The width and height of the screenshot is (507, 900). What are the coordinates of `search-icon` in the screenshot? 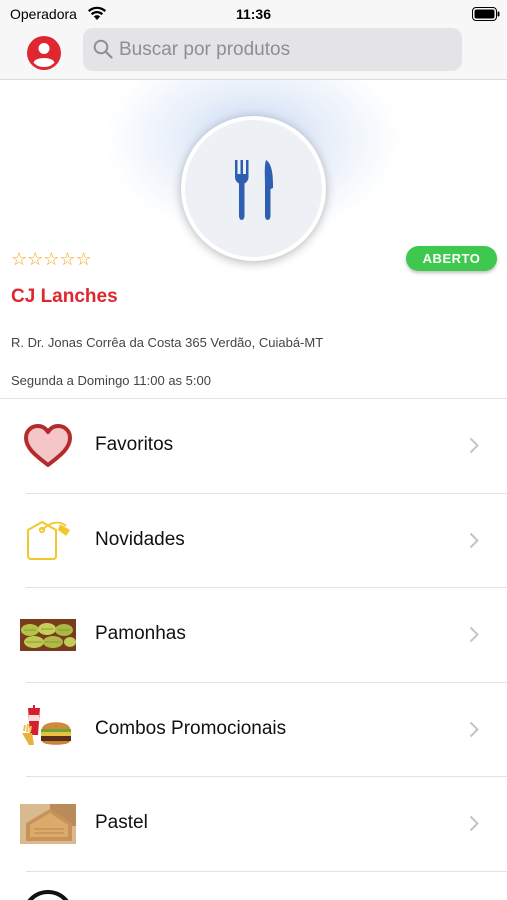 It's located at (103, 51).